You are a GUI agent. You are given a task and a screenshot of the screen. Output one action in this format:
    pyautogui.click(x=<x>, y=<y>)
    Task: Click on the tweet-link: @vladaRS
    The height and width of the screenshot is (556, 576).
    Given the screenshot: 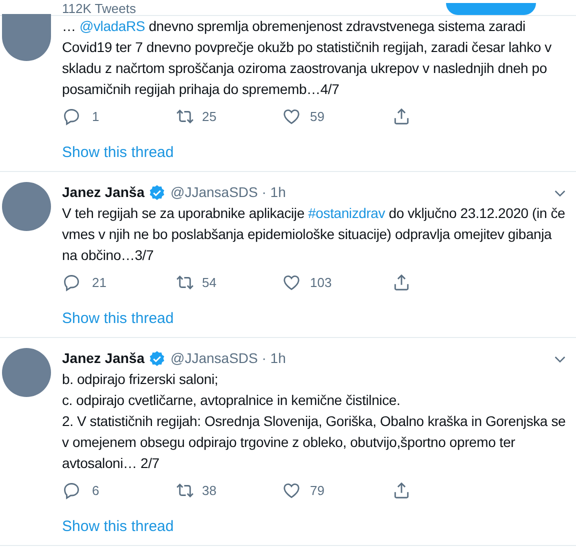 What is the action you would take?
    pyautogui.click(x=113, y=26)
    